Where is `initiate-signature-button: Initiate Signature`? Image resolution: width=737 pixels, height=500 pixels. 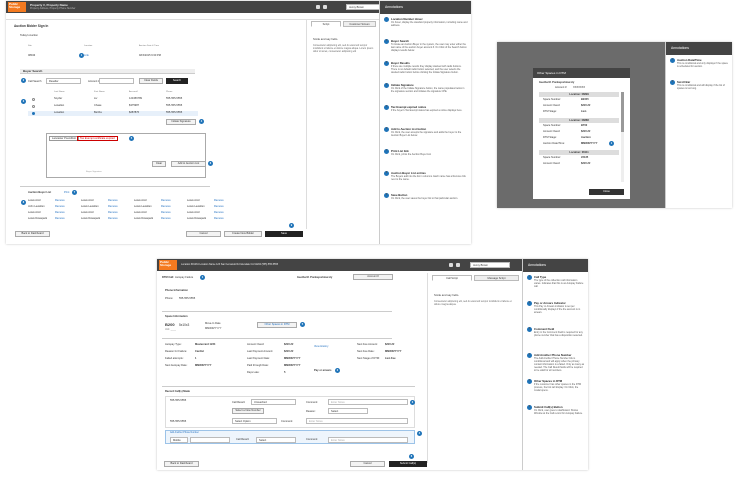 initiate-signature-button: Initiate Signature is located at coordinates (181, 122).